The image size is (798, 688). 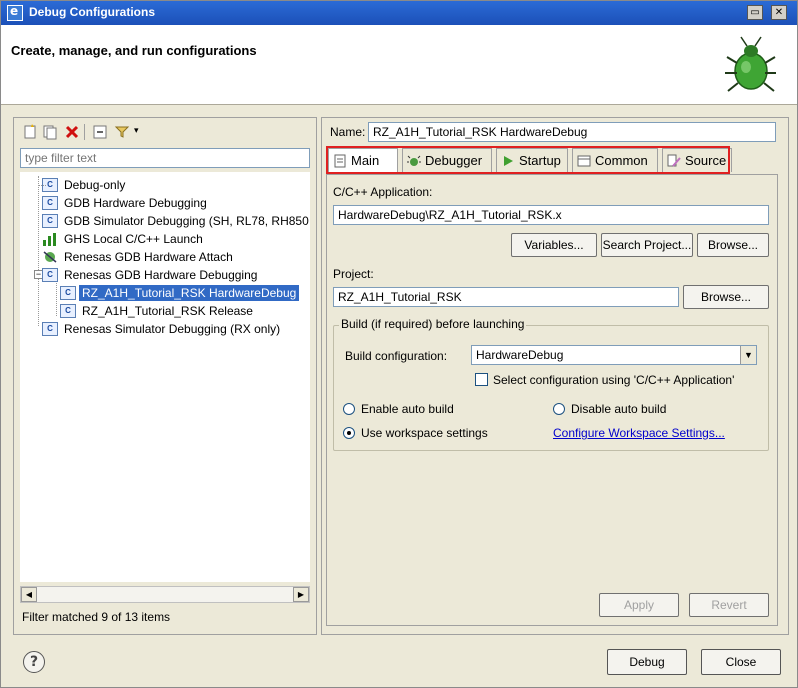 What do you see at coordinates (165, 594) in the screenshot?
I see `horizontal-scrollbar: ◀ ▶` at bounding box center [165, 594].